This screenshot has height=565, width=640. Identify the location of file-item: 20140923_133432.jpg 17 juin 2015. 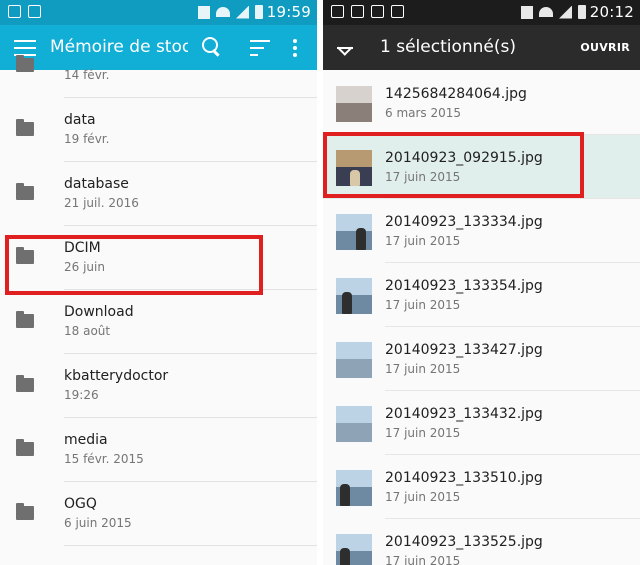
(481, 423).